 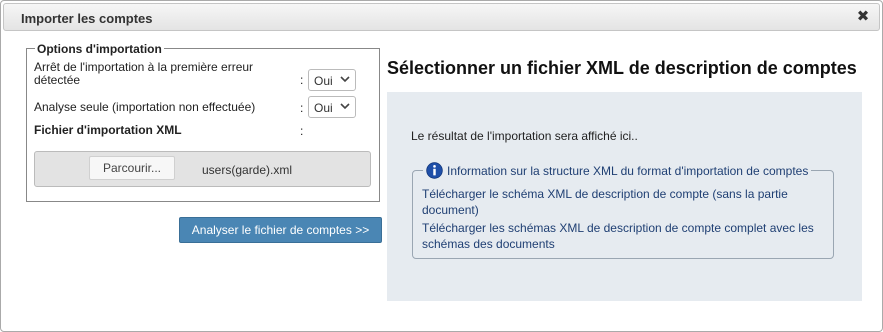 I want to click on stop-on-error-value: Oui, so click(x=323, y=81).